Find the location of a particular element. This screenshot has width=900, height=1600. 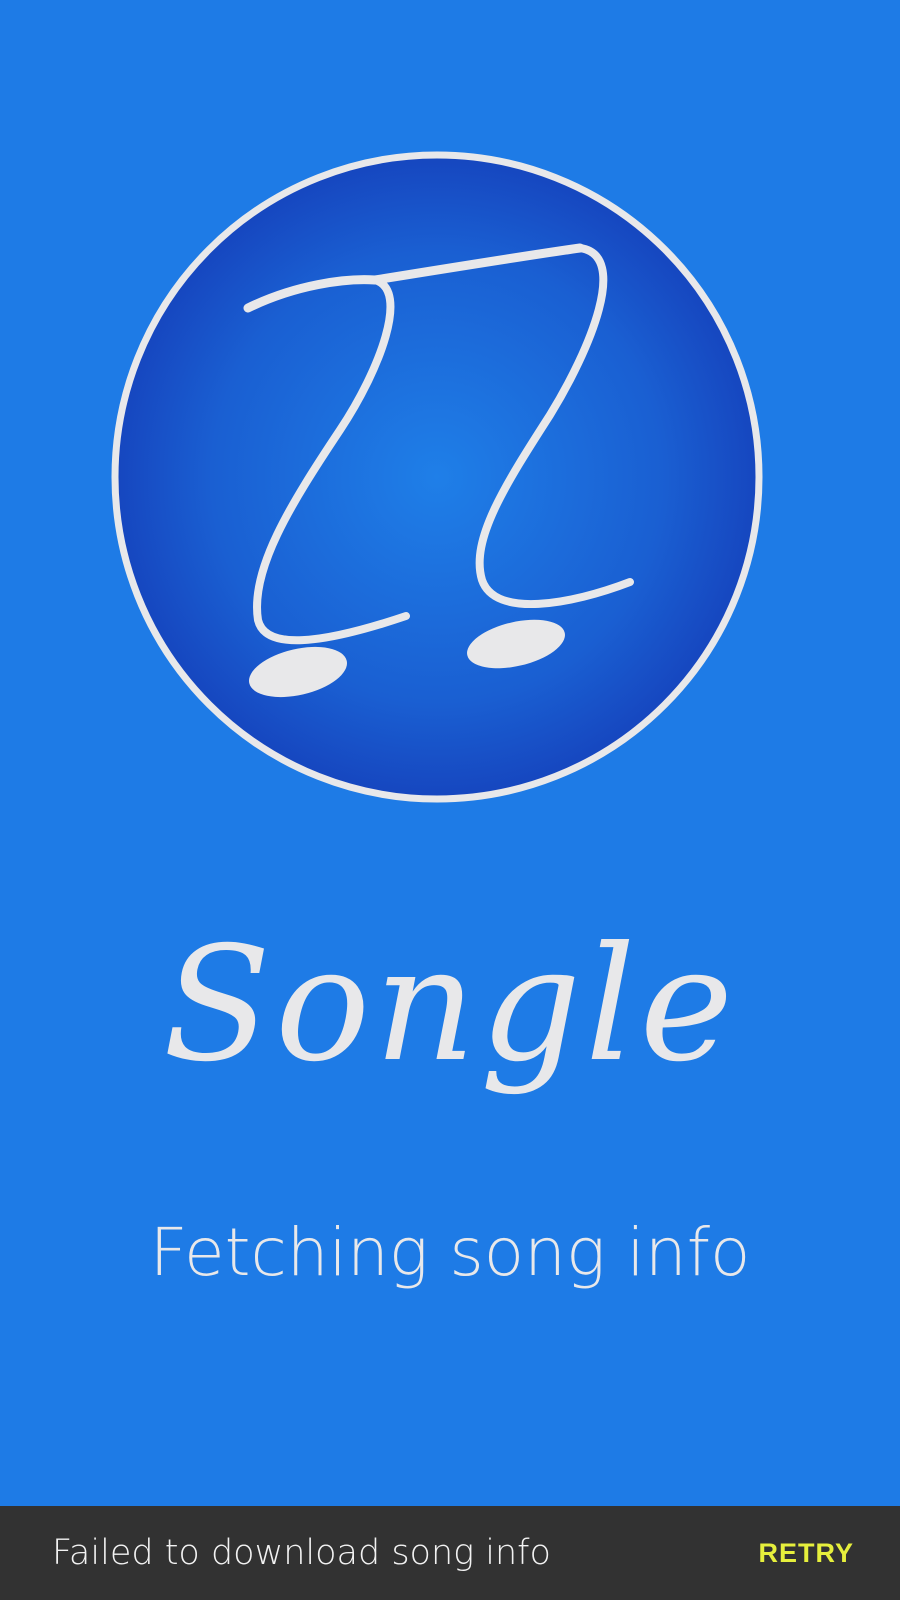

snackbar-message: Failed to download song info is located at coordinates (301, 1553).